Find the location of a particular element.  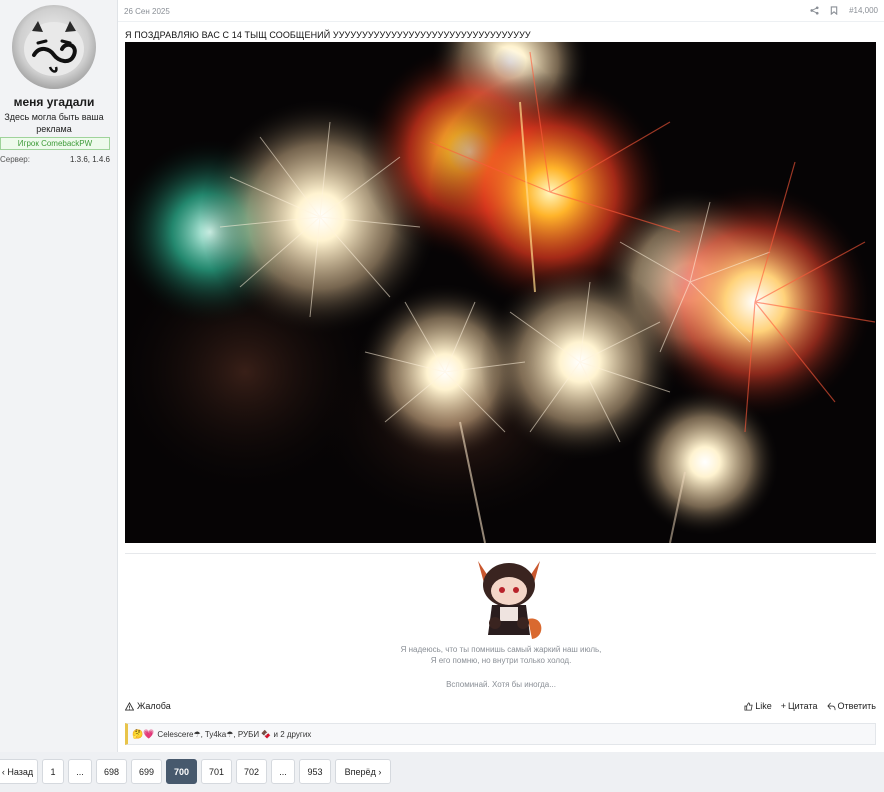

user-banner: Игрок ComebackPW is located at coordinates (55, 143).